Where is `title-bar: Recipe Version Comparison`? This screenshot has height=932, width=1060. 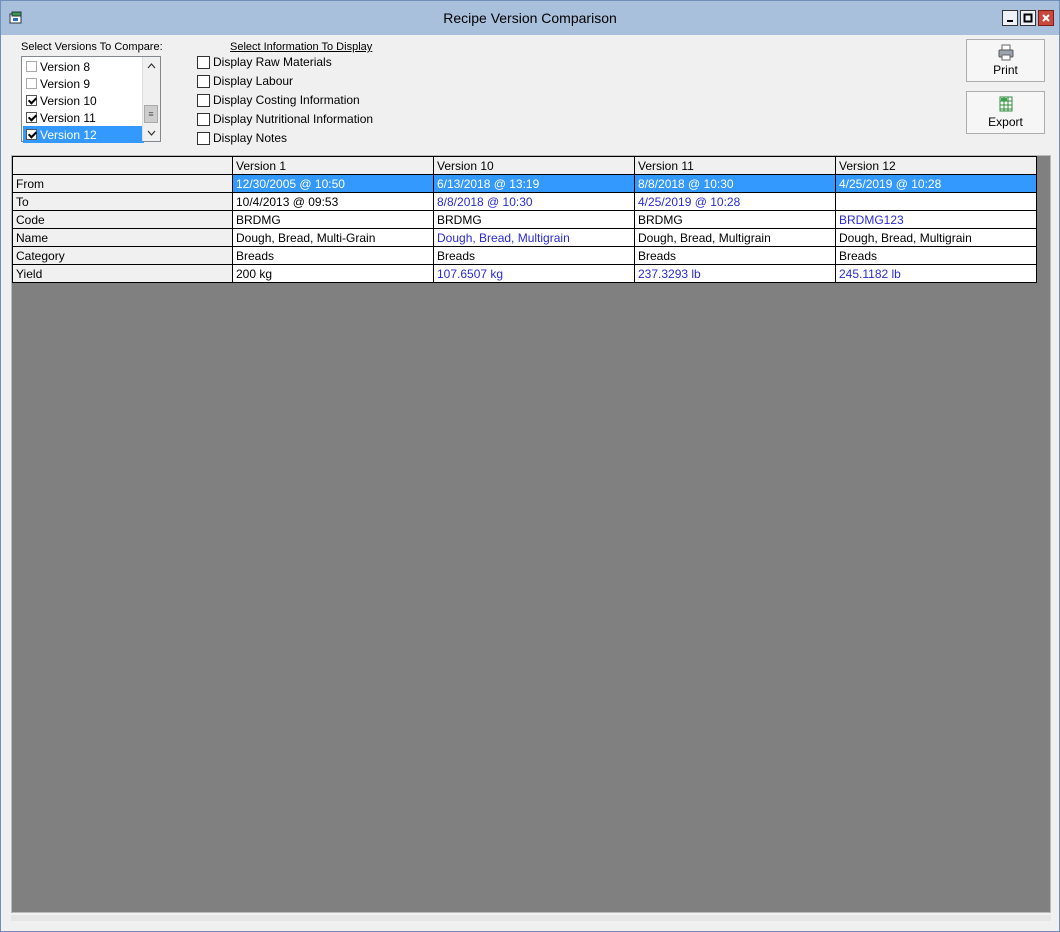
title-bar: Recipe Version Comparison is located at coordinates (530, 18).